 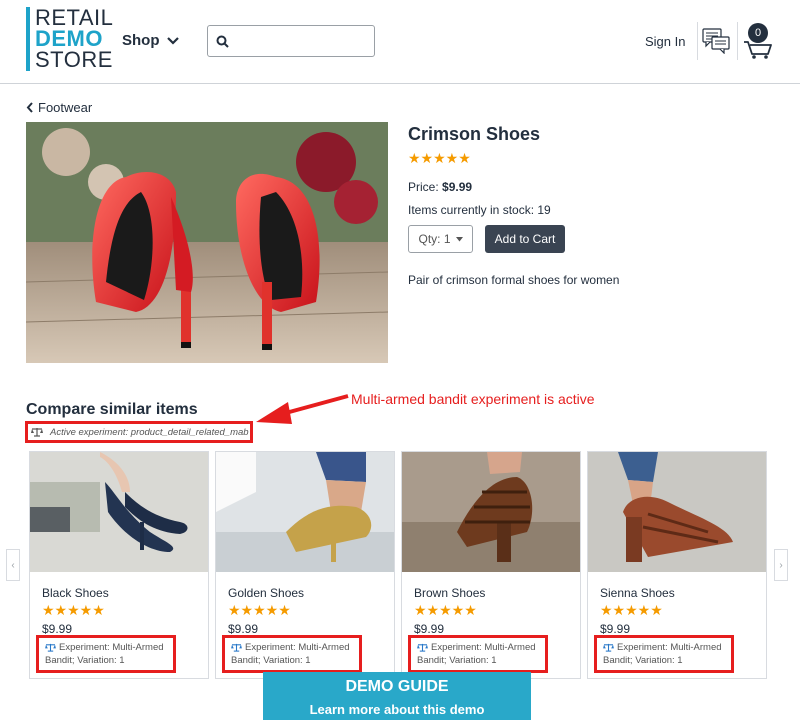 What do you see at coordinates (473, 399) in the screenshot?
I see `annotation-text: Multi-armed bandit experiment is active` at bounding box center [473, 399].